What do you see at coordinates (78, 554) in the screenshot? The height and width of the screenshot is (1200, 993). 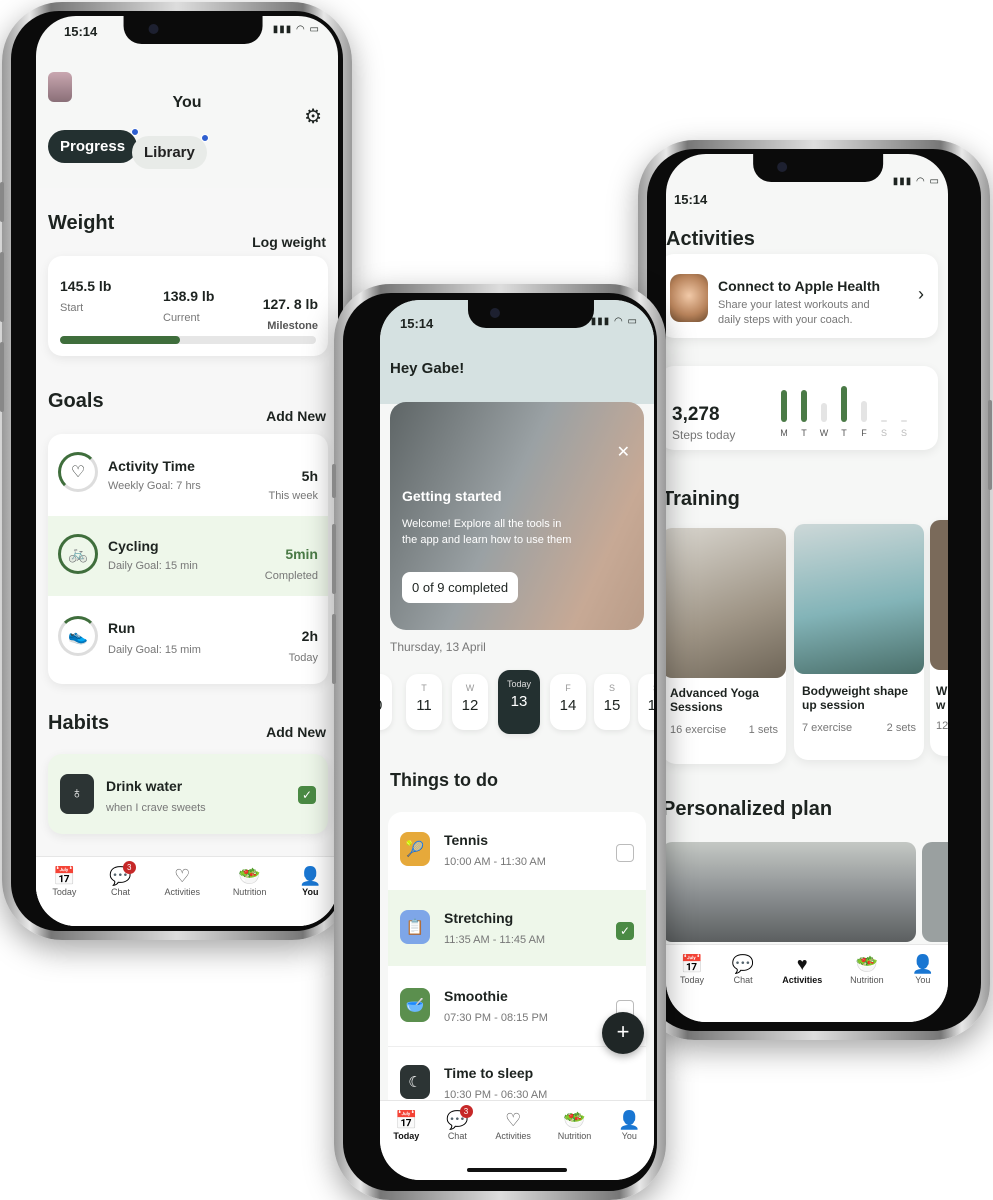 I see `bike-icon: 🚲` at bounding box center [78, 554].